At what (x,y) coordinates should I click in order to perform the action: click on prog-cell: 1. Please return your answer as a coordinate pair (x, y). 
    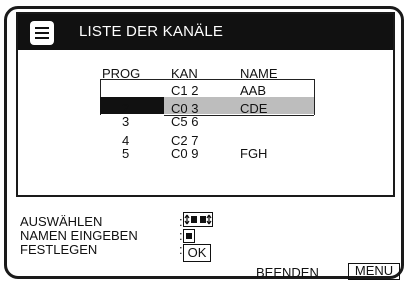
    Looking at the image, I should click on (126, 90).